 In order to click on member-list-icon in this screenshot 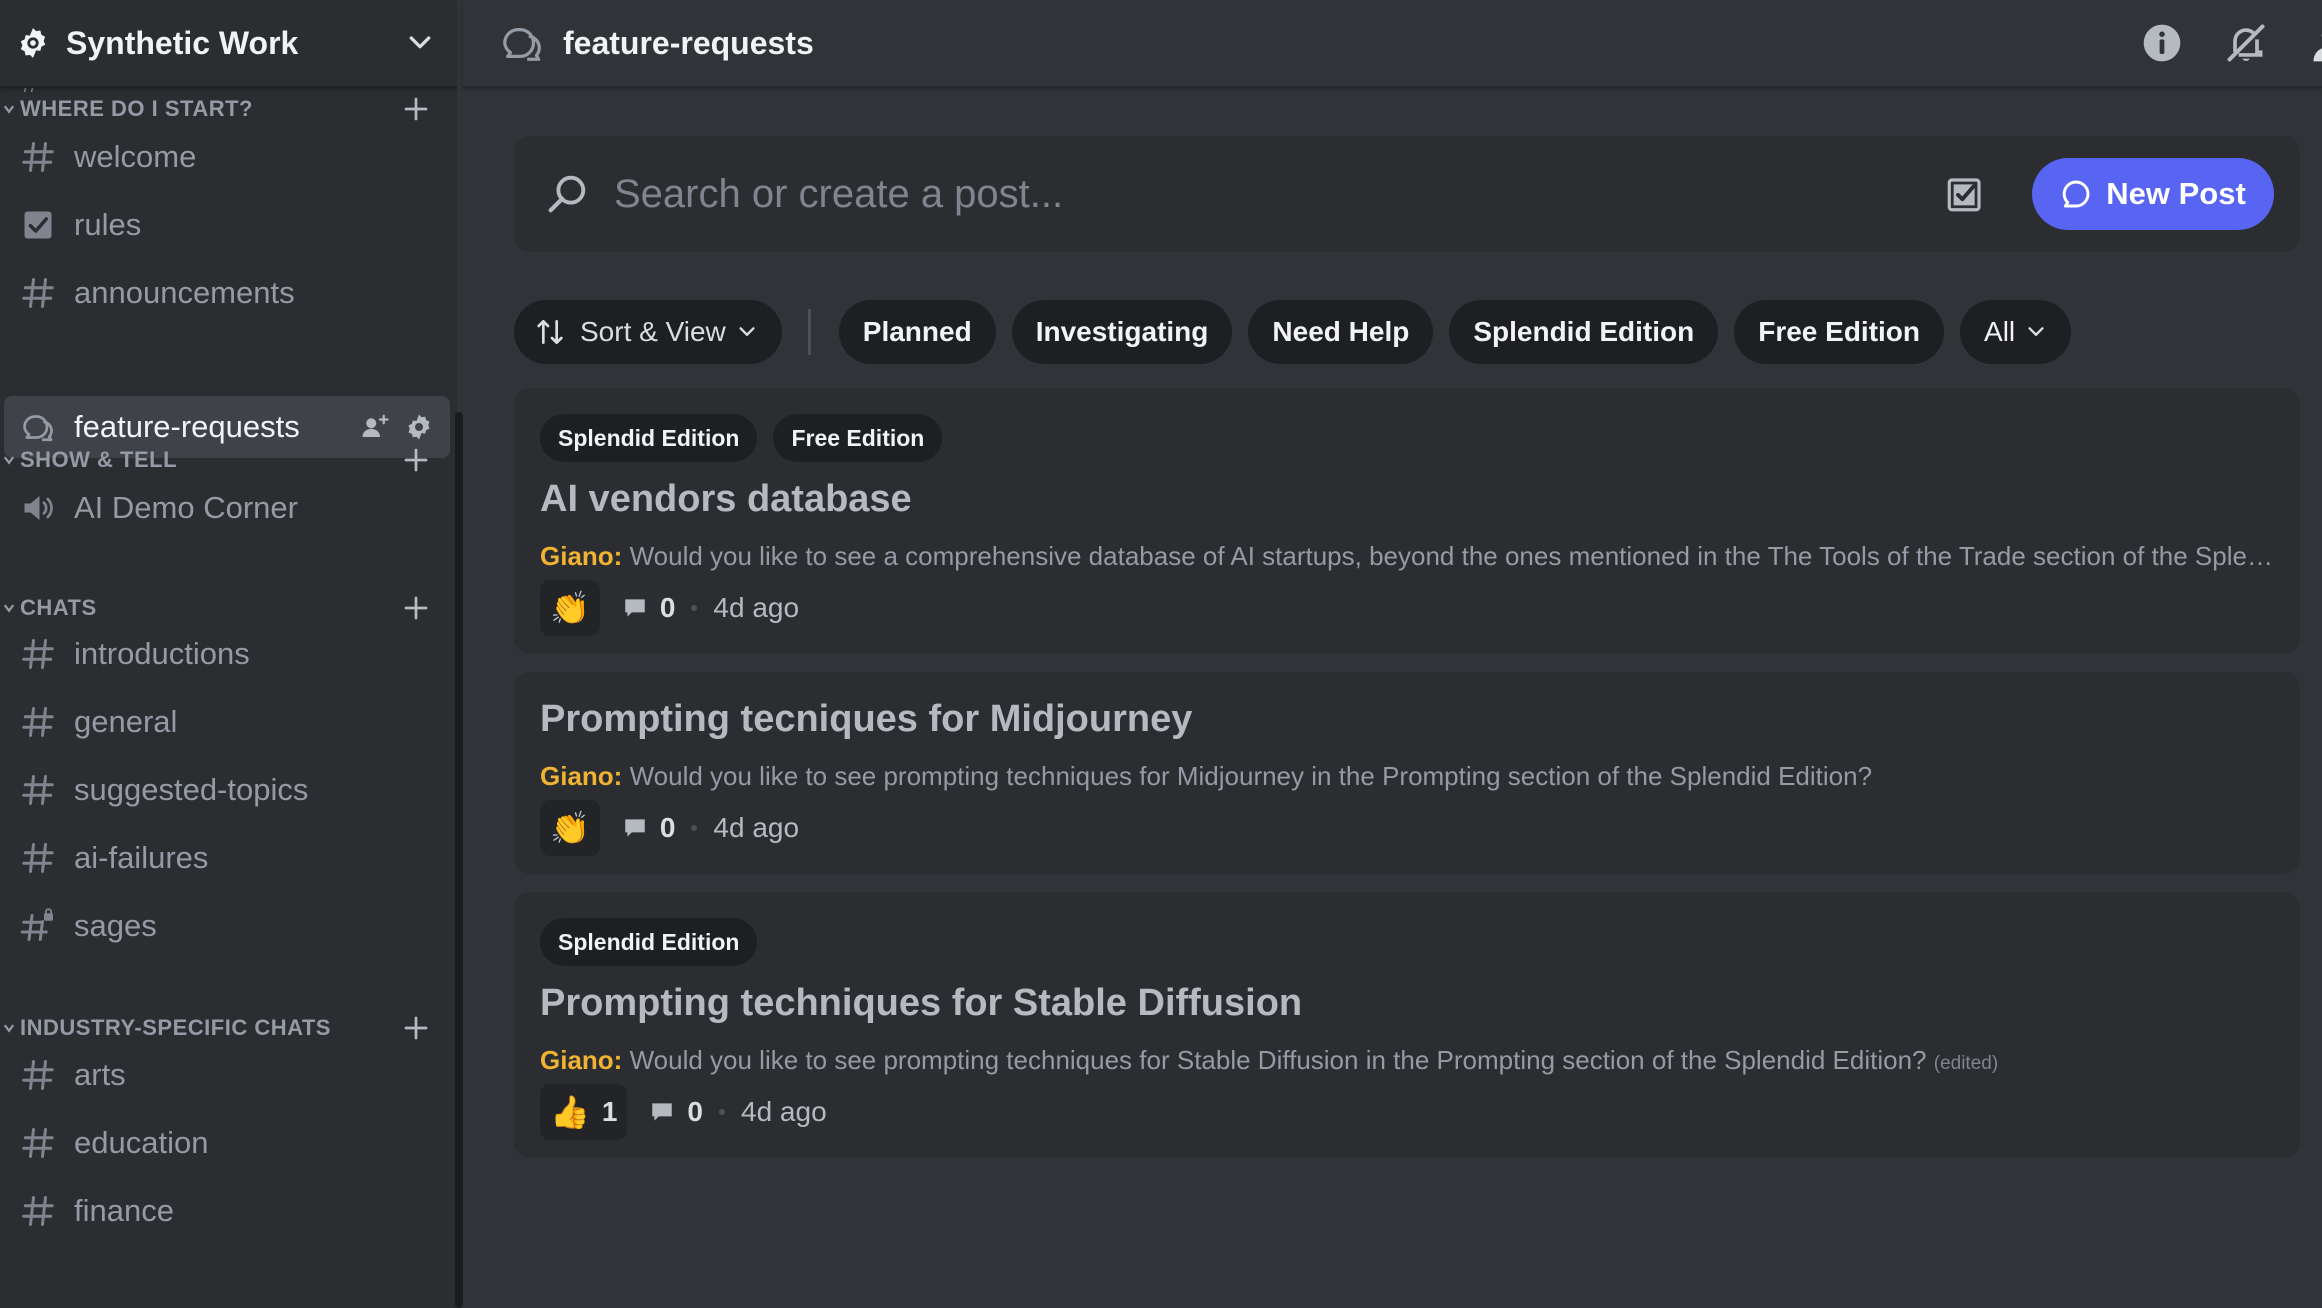, I will do `click(2315, 43)`.